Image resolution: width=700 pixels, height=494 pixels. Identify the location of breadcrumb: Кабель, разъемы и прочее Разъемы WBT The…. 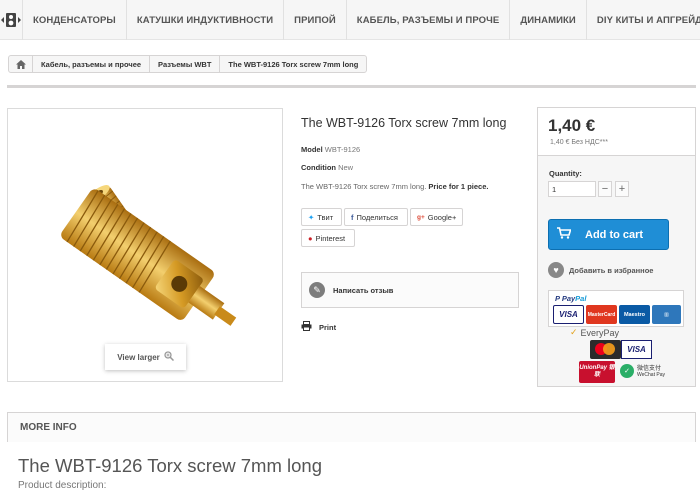
(188, 64).